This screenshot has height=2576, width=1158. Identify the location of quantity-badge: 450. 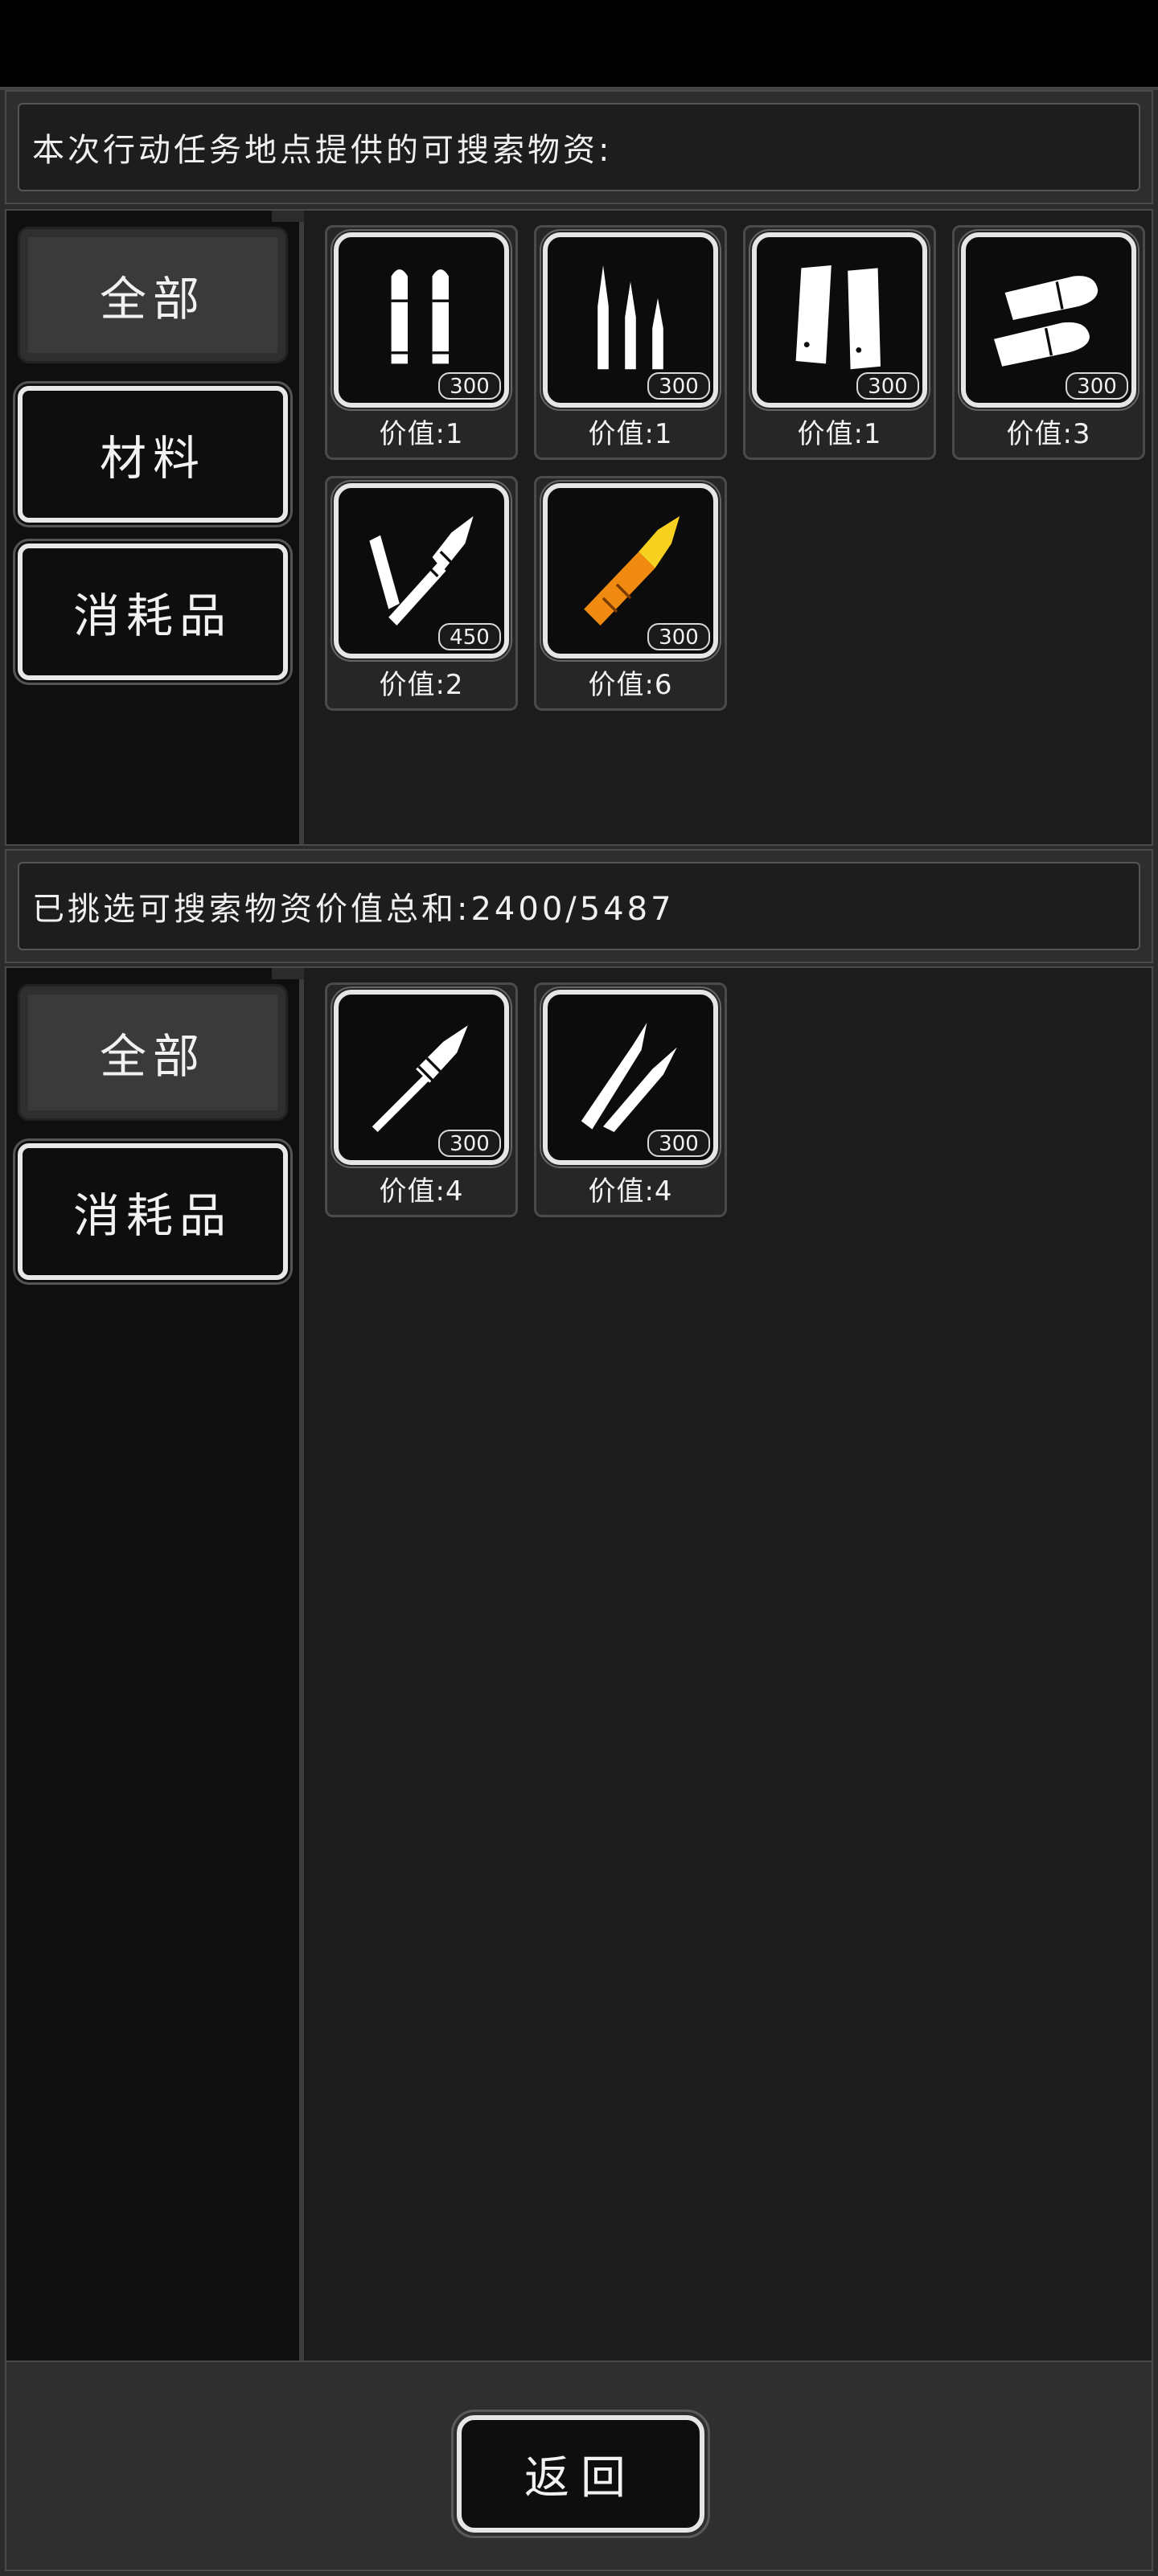
(469, 636).